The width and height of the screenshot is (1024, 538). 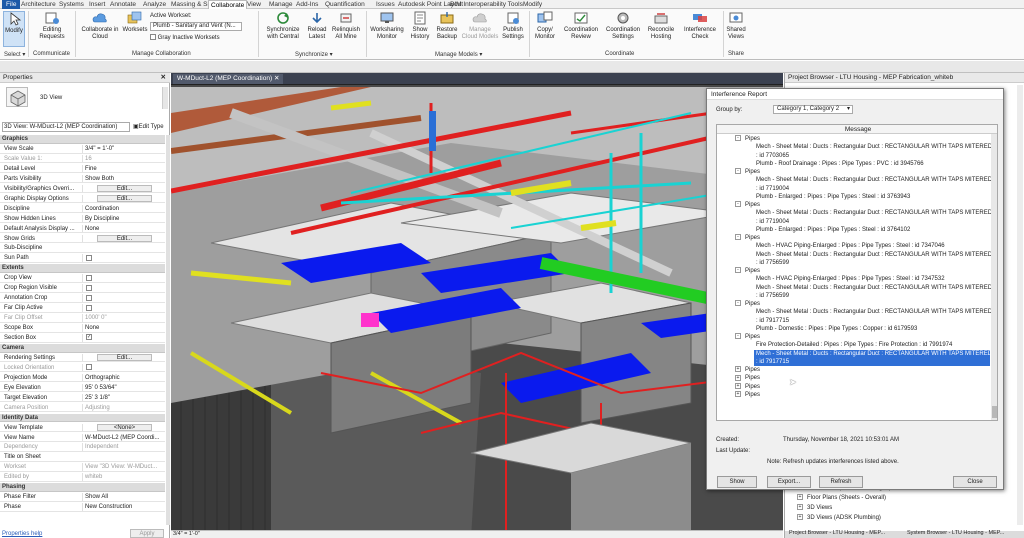 What do you see at coordinates (387, 25) in the screenshot?
I see `worksharing-monitor-button: Worksharing Monitor` at bounding box center [387, 25].